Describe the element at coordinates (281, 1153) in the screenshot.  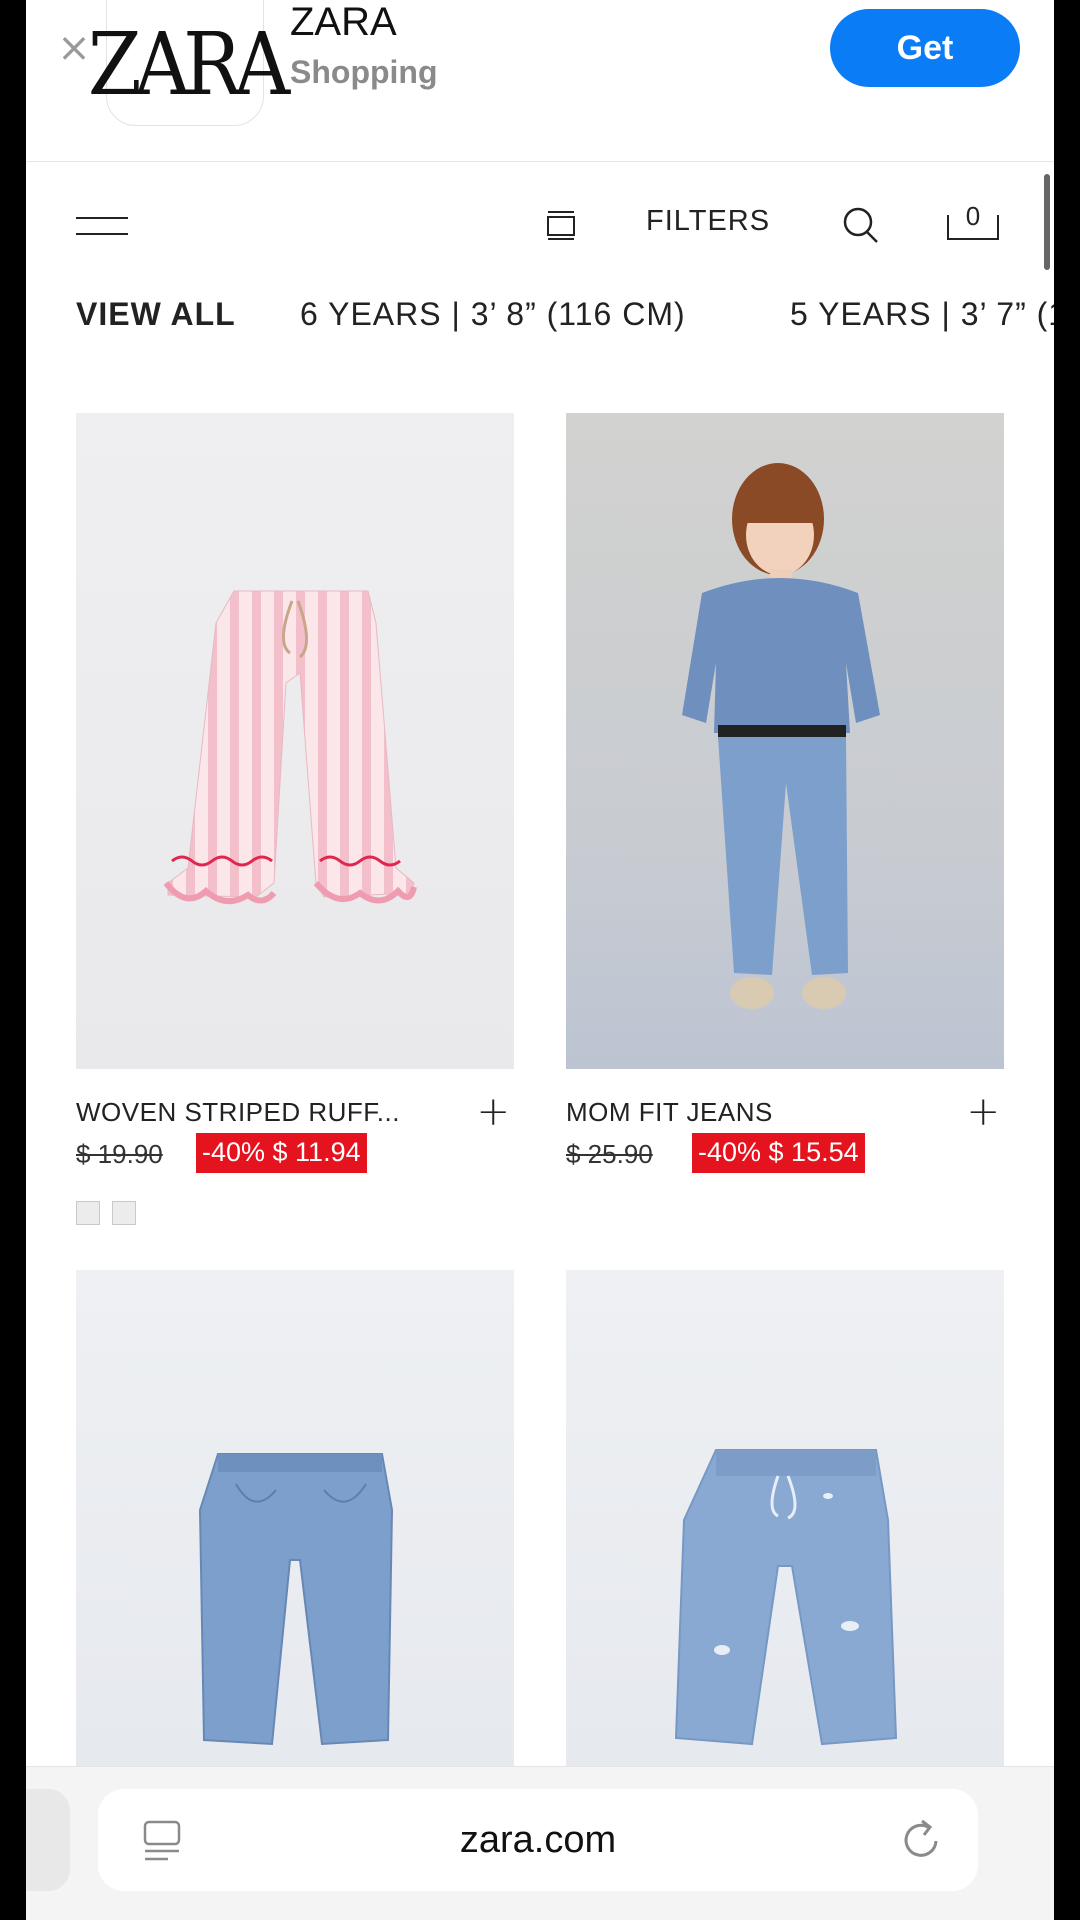
I see `sale-badge: -40% $ 11.94` at that location.